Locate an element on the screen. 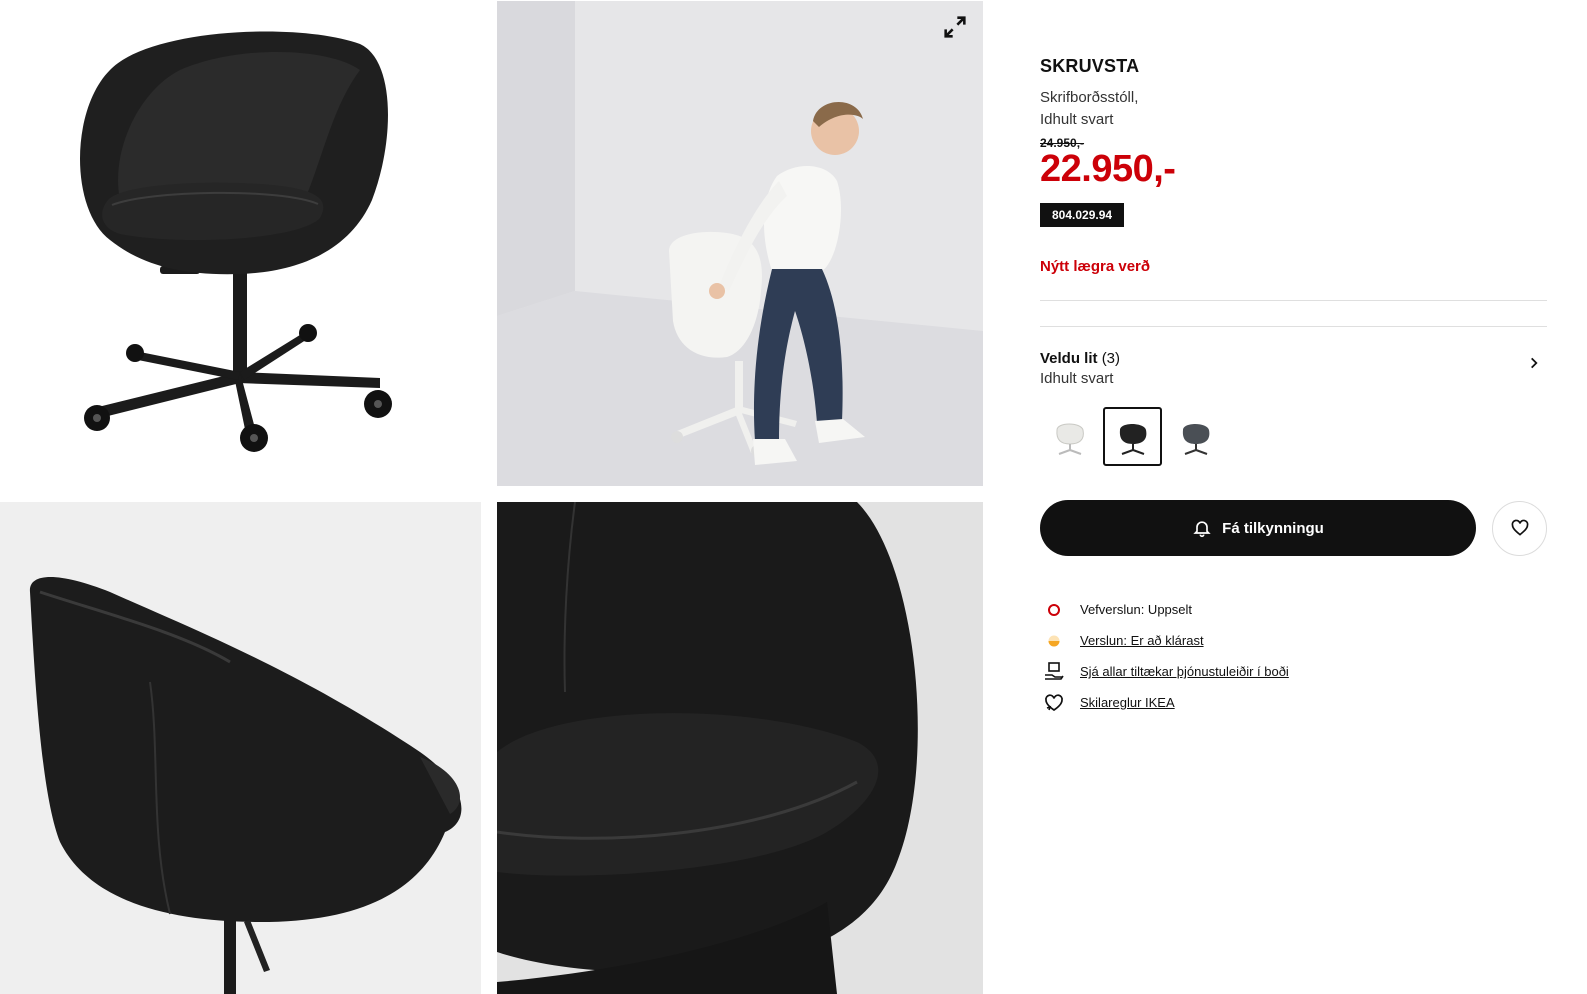 The image size is (1587, 994). favorite-button is located at coordinates (1519, 528).